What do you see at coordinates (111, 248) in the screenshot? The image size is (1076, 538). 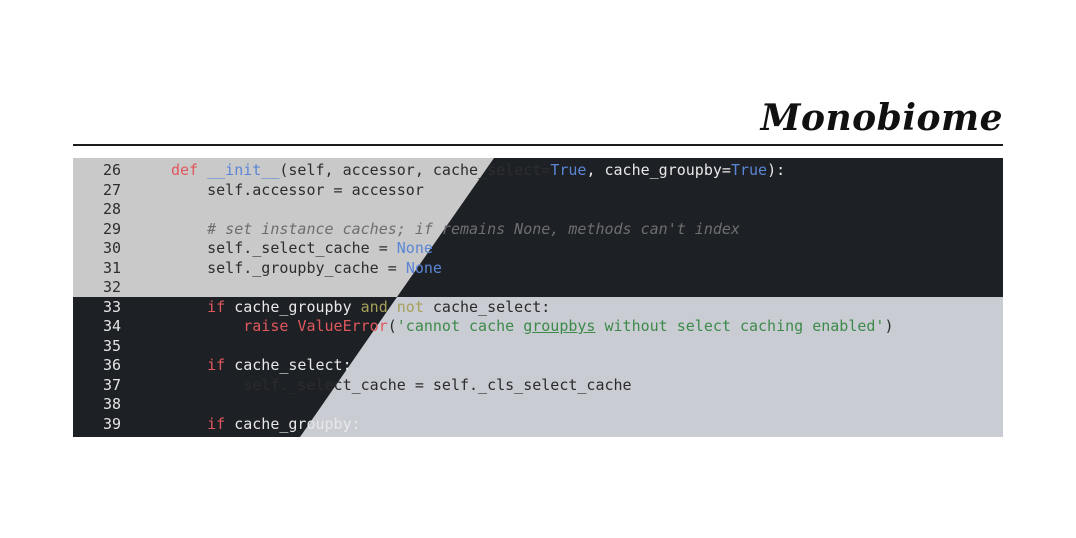 I see `line-number: 30` at bounding box center [111, 248].